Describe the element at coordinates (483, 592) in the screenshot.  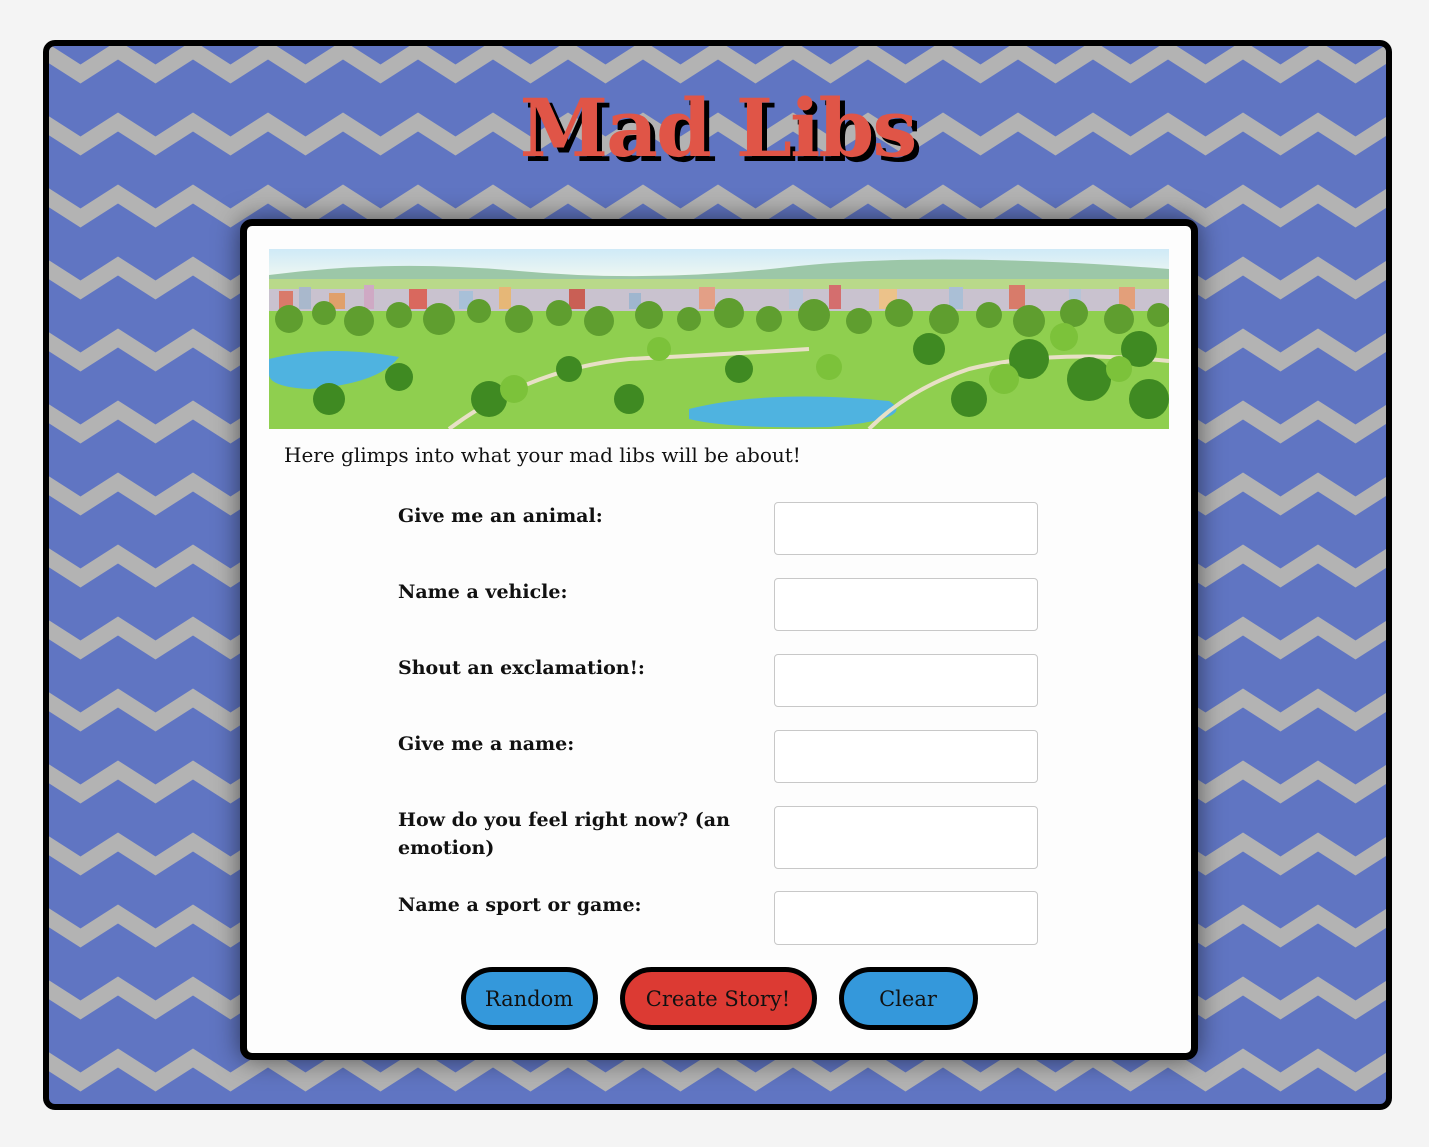
I see `vehicle-label: Name a vehicle:` at that location.